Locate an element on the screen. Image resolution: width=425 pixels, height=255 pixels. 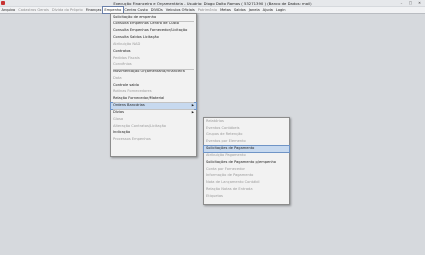
menu-item-label: Consulta Empenhos Centro de Custo is located at coordinates (146, 23).